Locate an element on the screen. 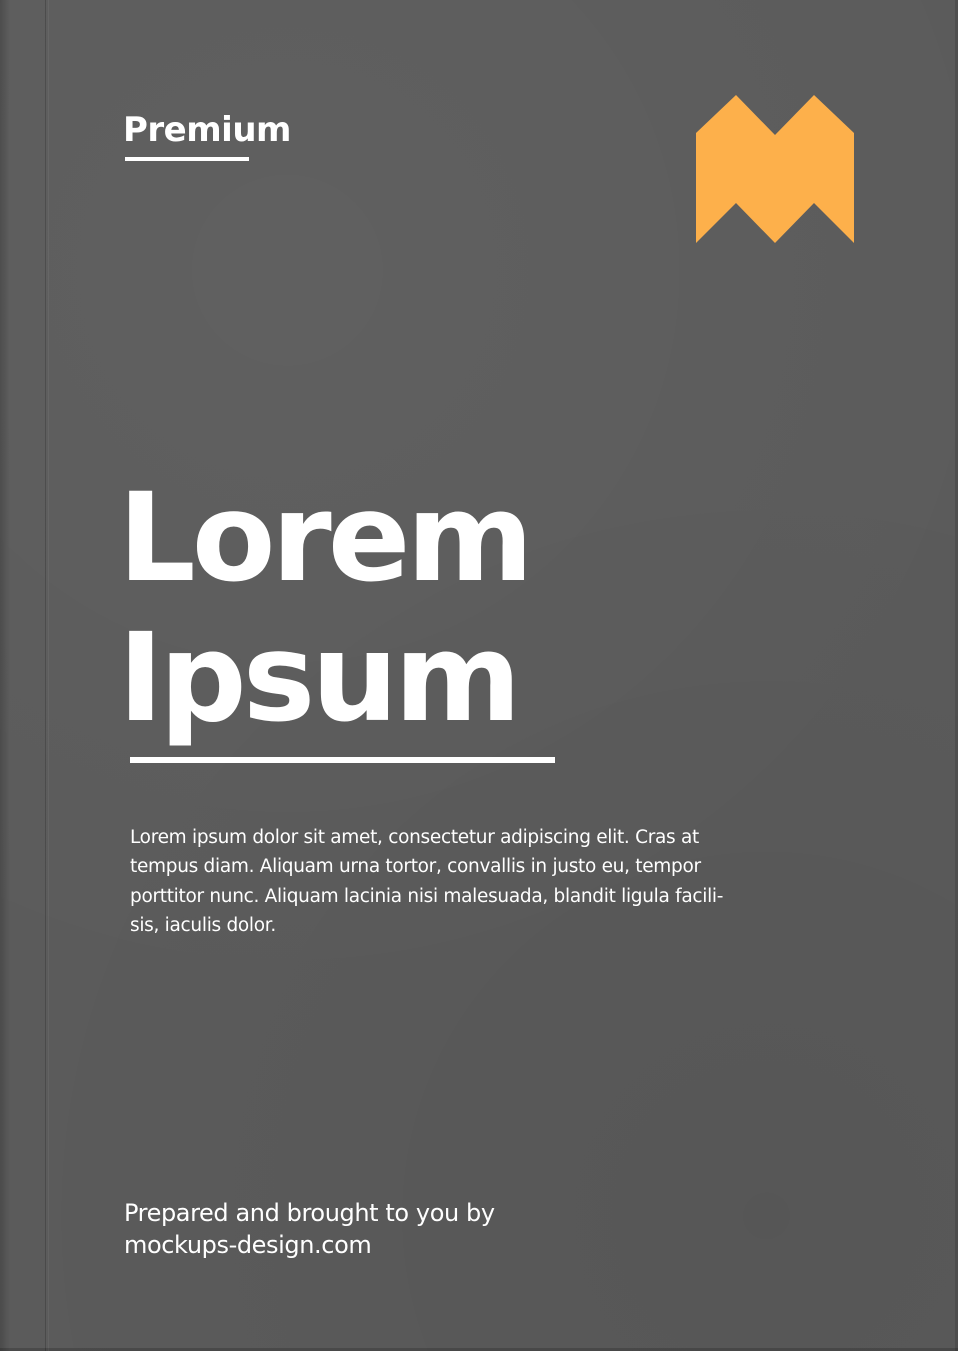 This screenshot has width=958, height=1351. title-line-2: Ipsum is located at coordinates (319, 678).